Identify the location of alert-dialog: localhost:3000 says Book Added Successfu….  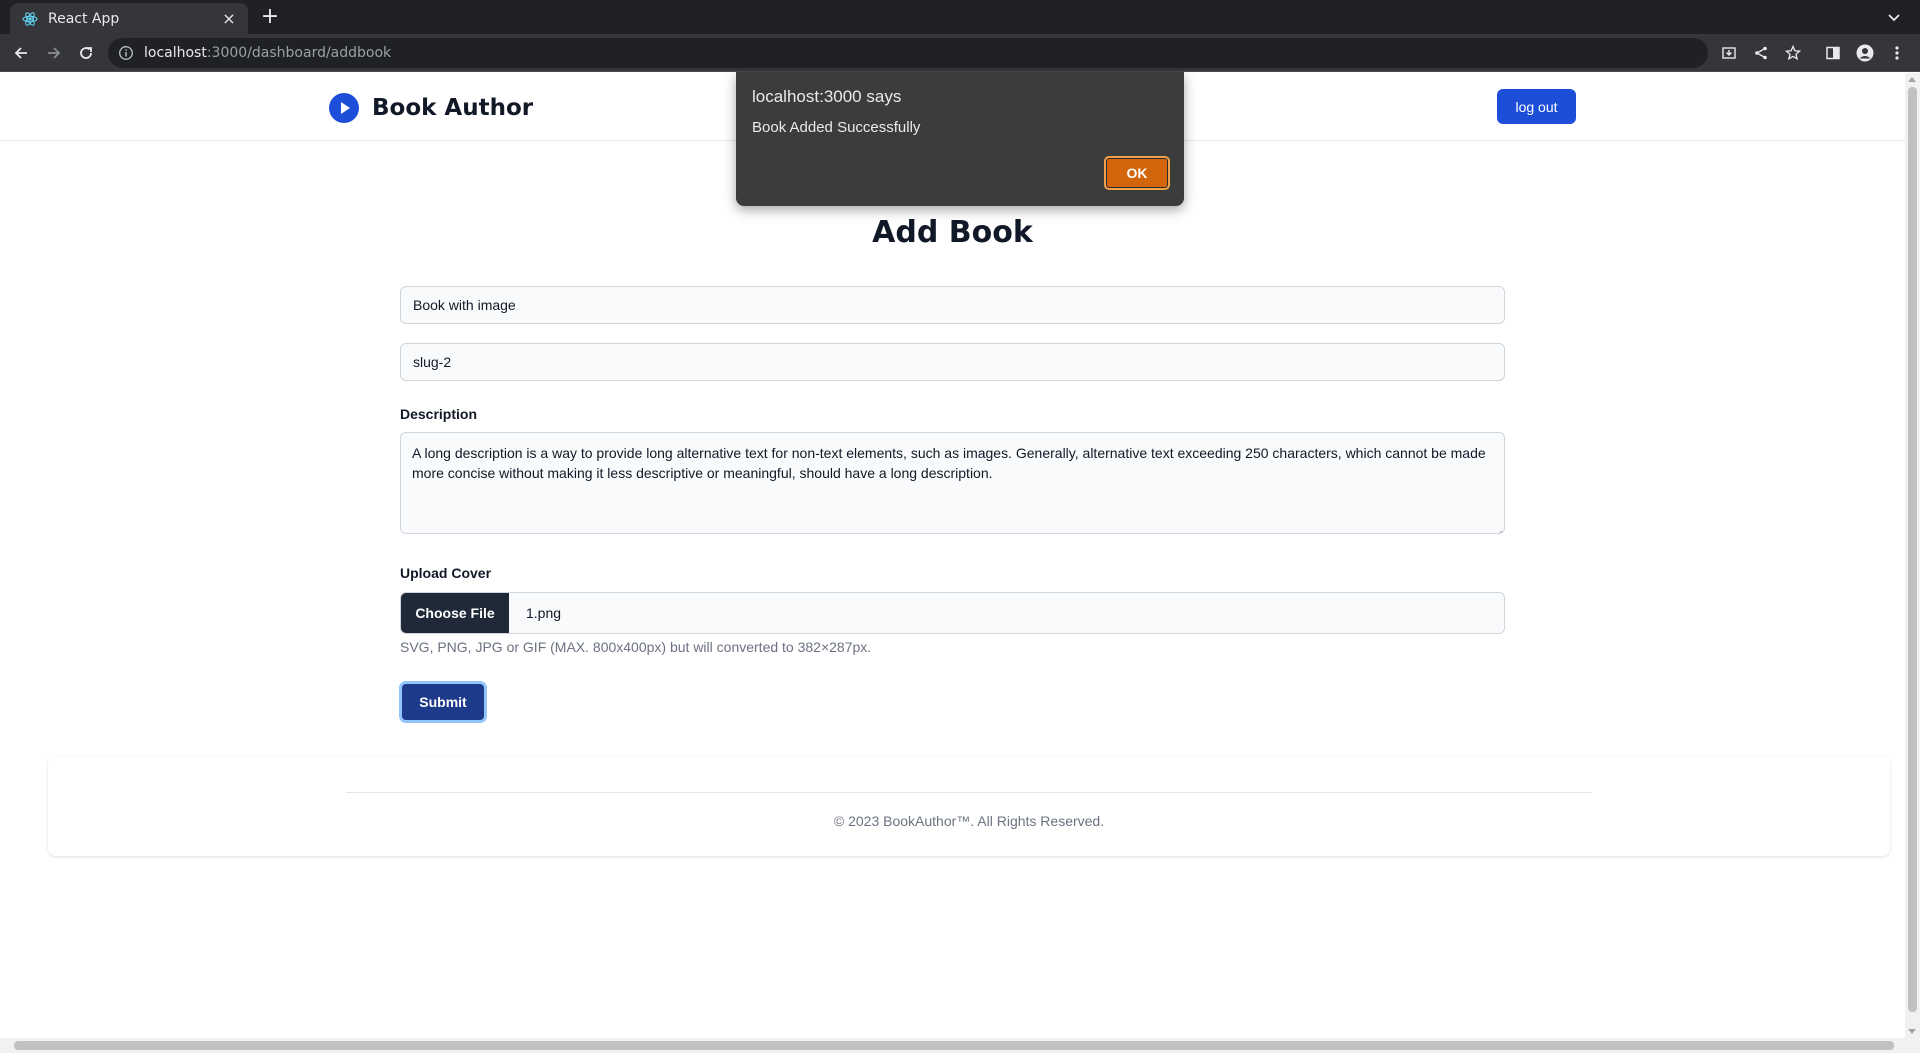
(960, 139).